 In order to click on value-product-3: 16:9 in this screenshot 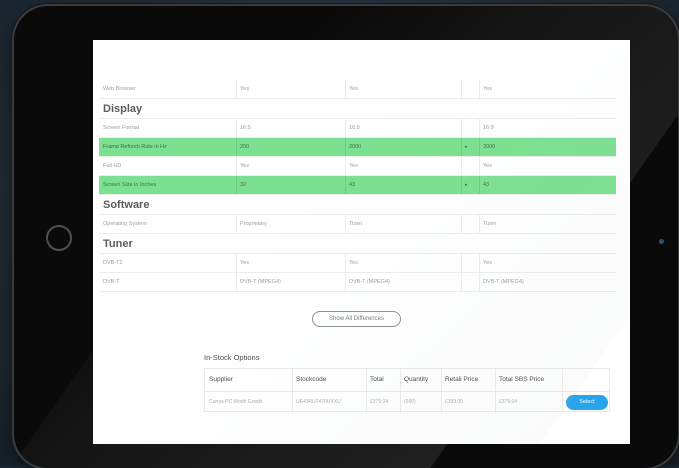, I will do `click(488, 128)`.